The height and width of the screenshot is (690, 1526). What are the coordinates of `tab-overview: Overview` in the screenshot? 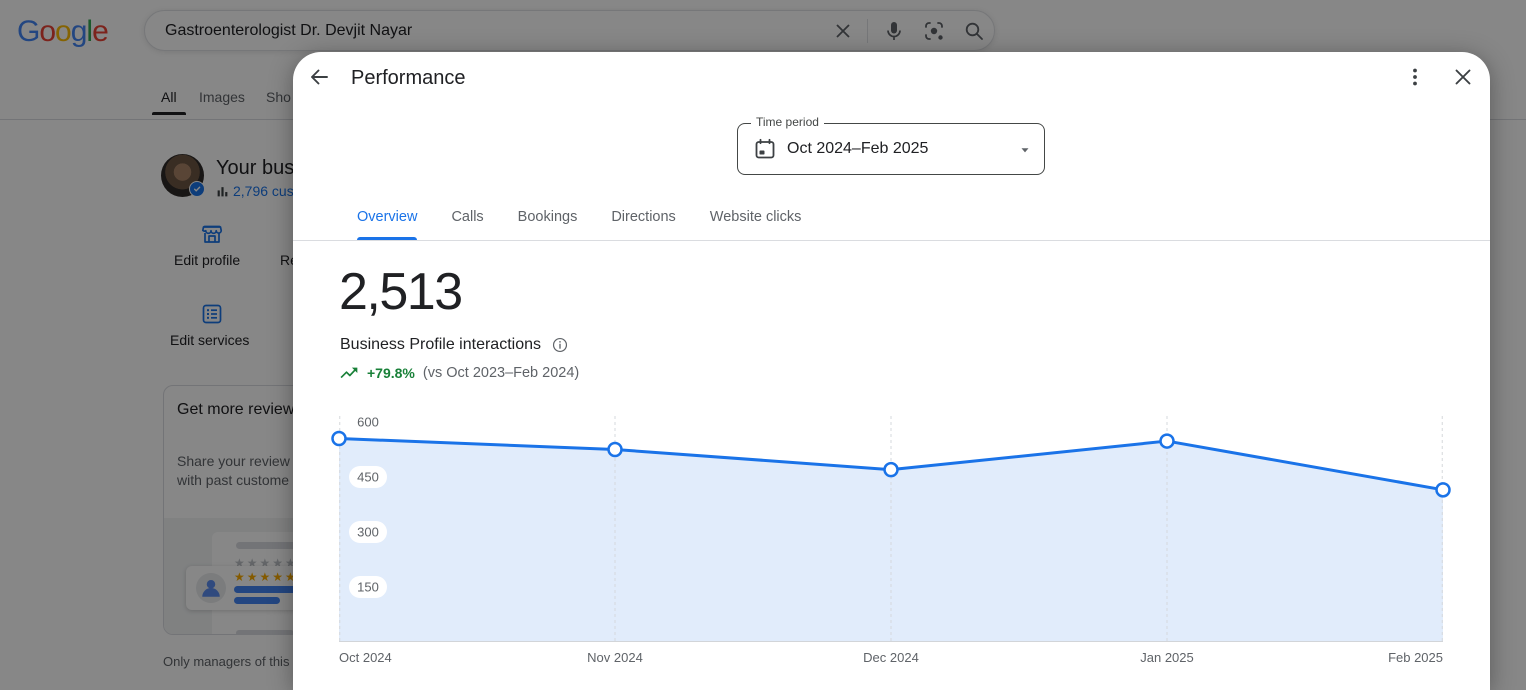 It's located at (387, 219).